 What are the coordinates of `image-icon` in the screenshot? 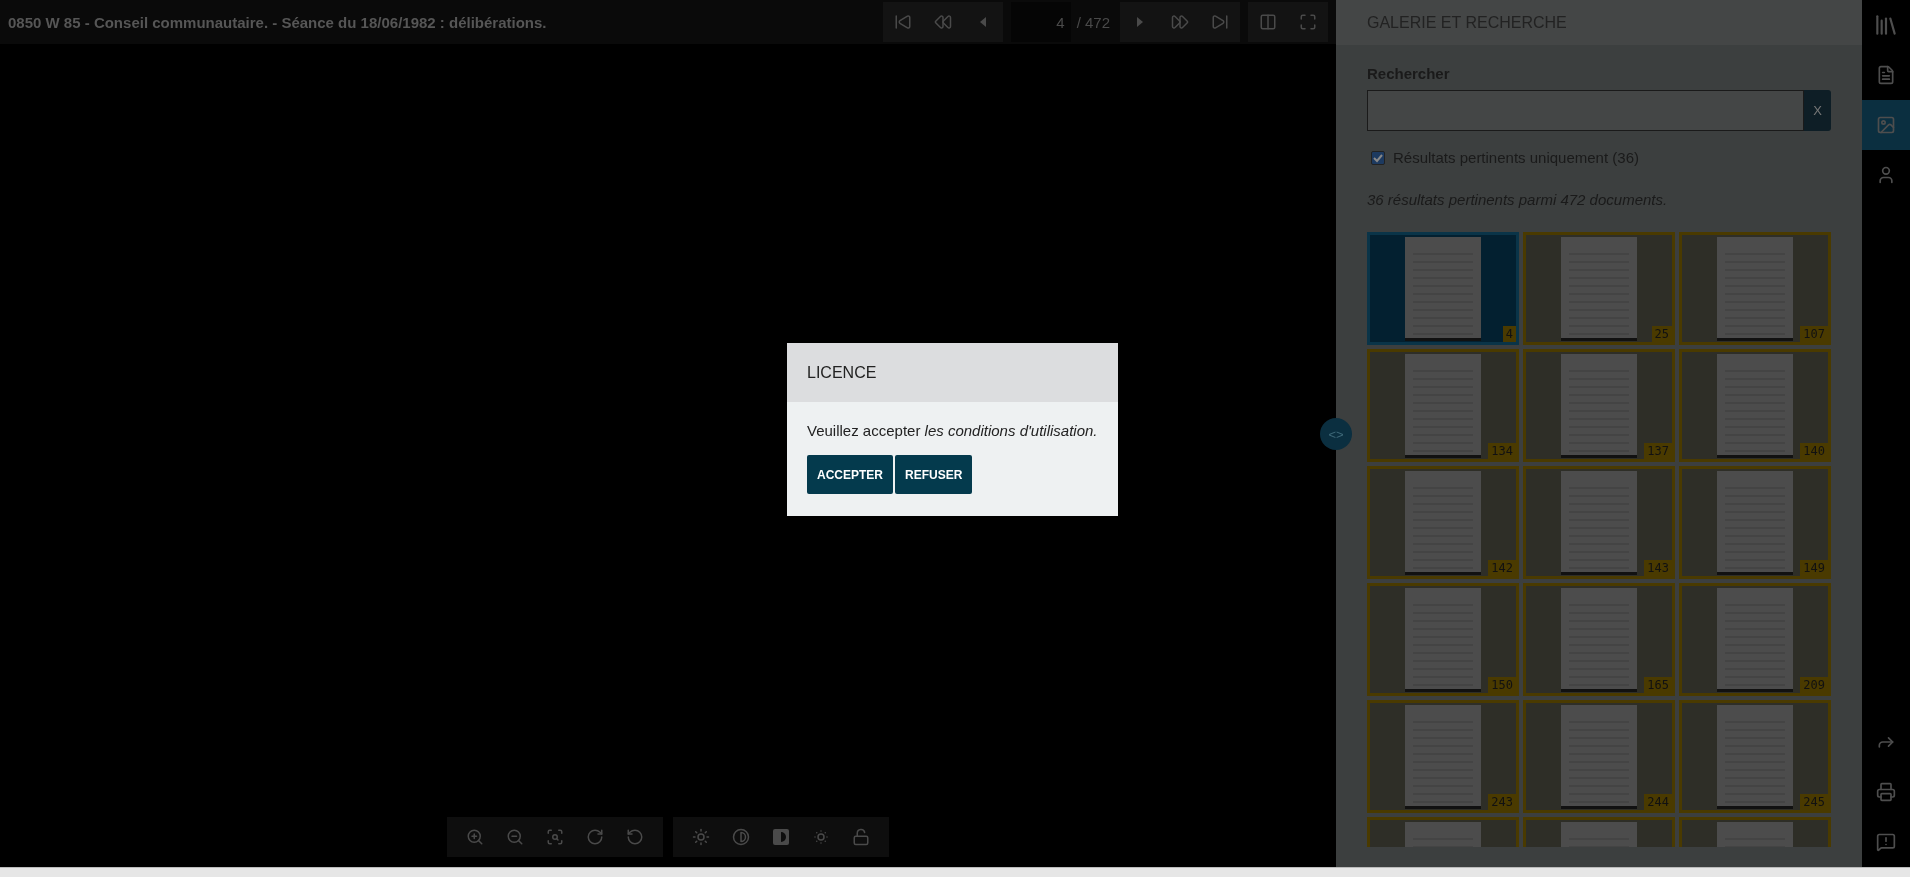 It's located at (1886, 125).